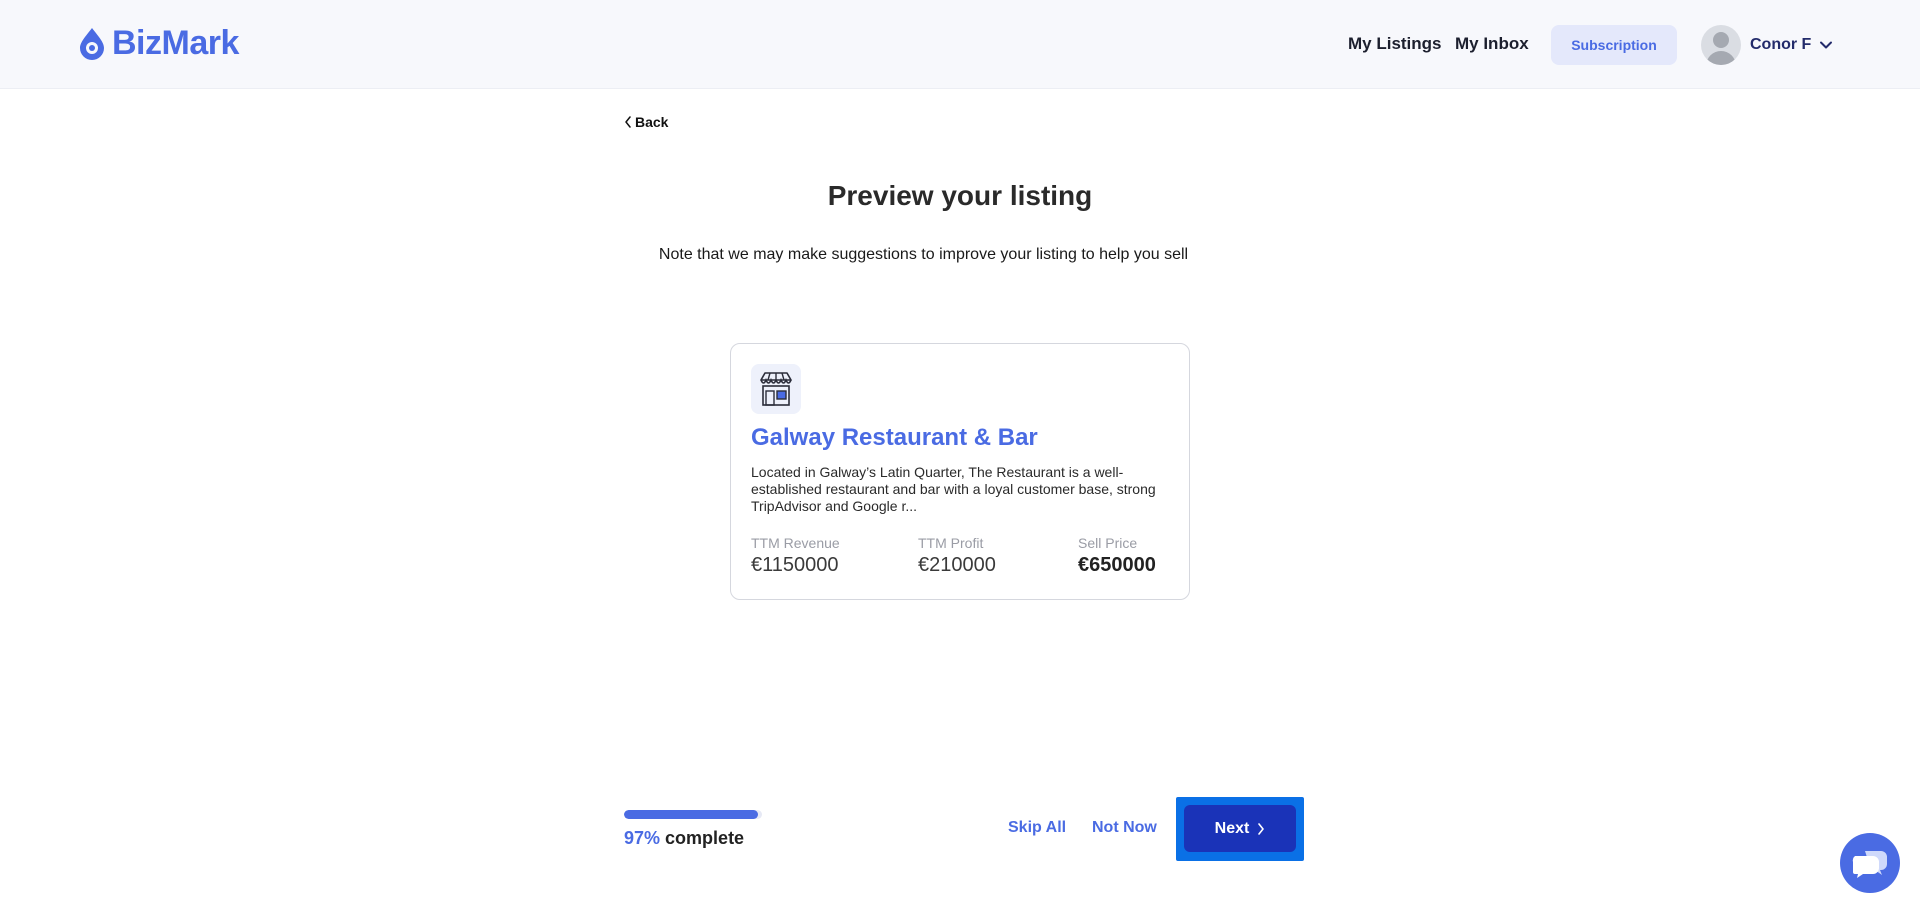 This screenshot has width=1920, height=911. What do you see at coordinates (1721, 45) in the screenshot?
I see `user-avatar-icon` at bounding box center [1721, 45].